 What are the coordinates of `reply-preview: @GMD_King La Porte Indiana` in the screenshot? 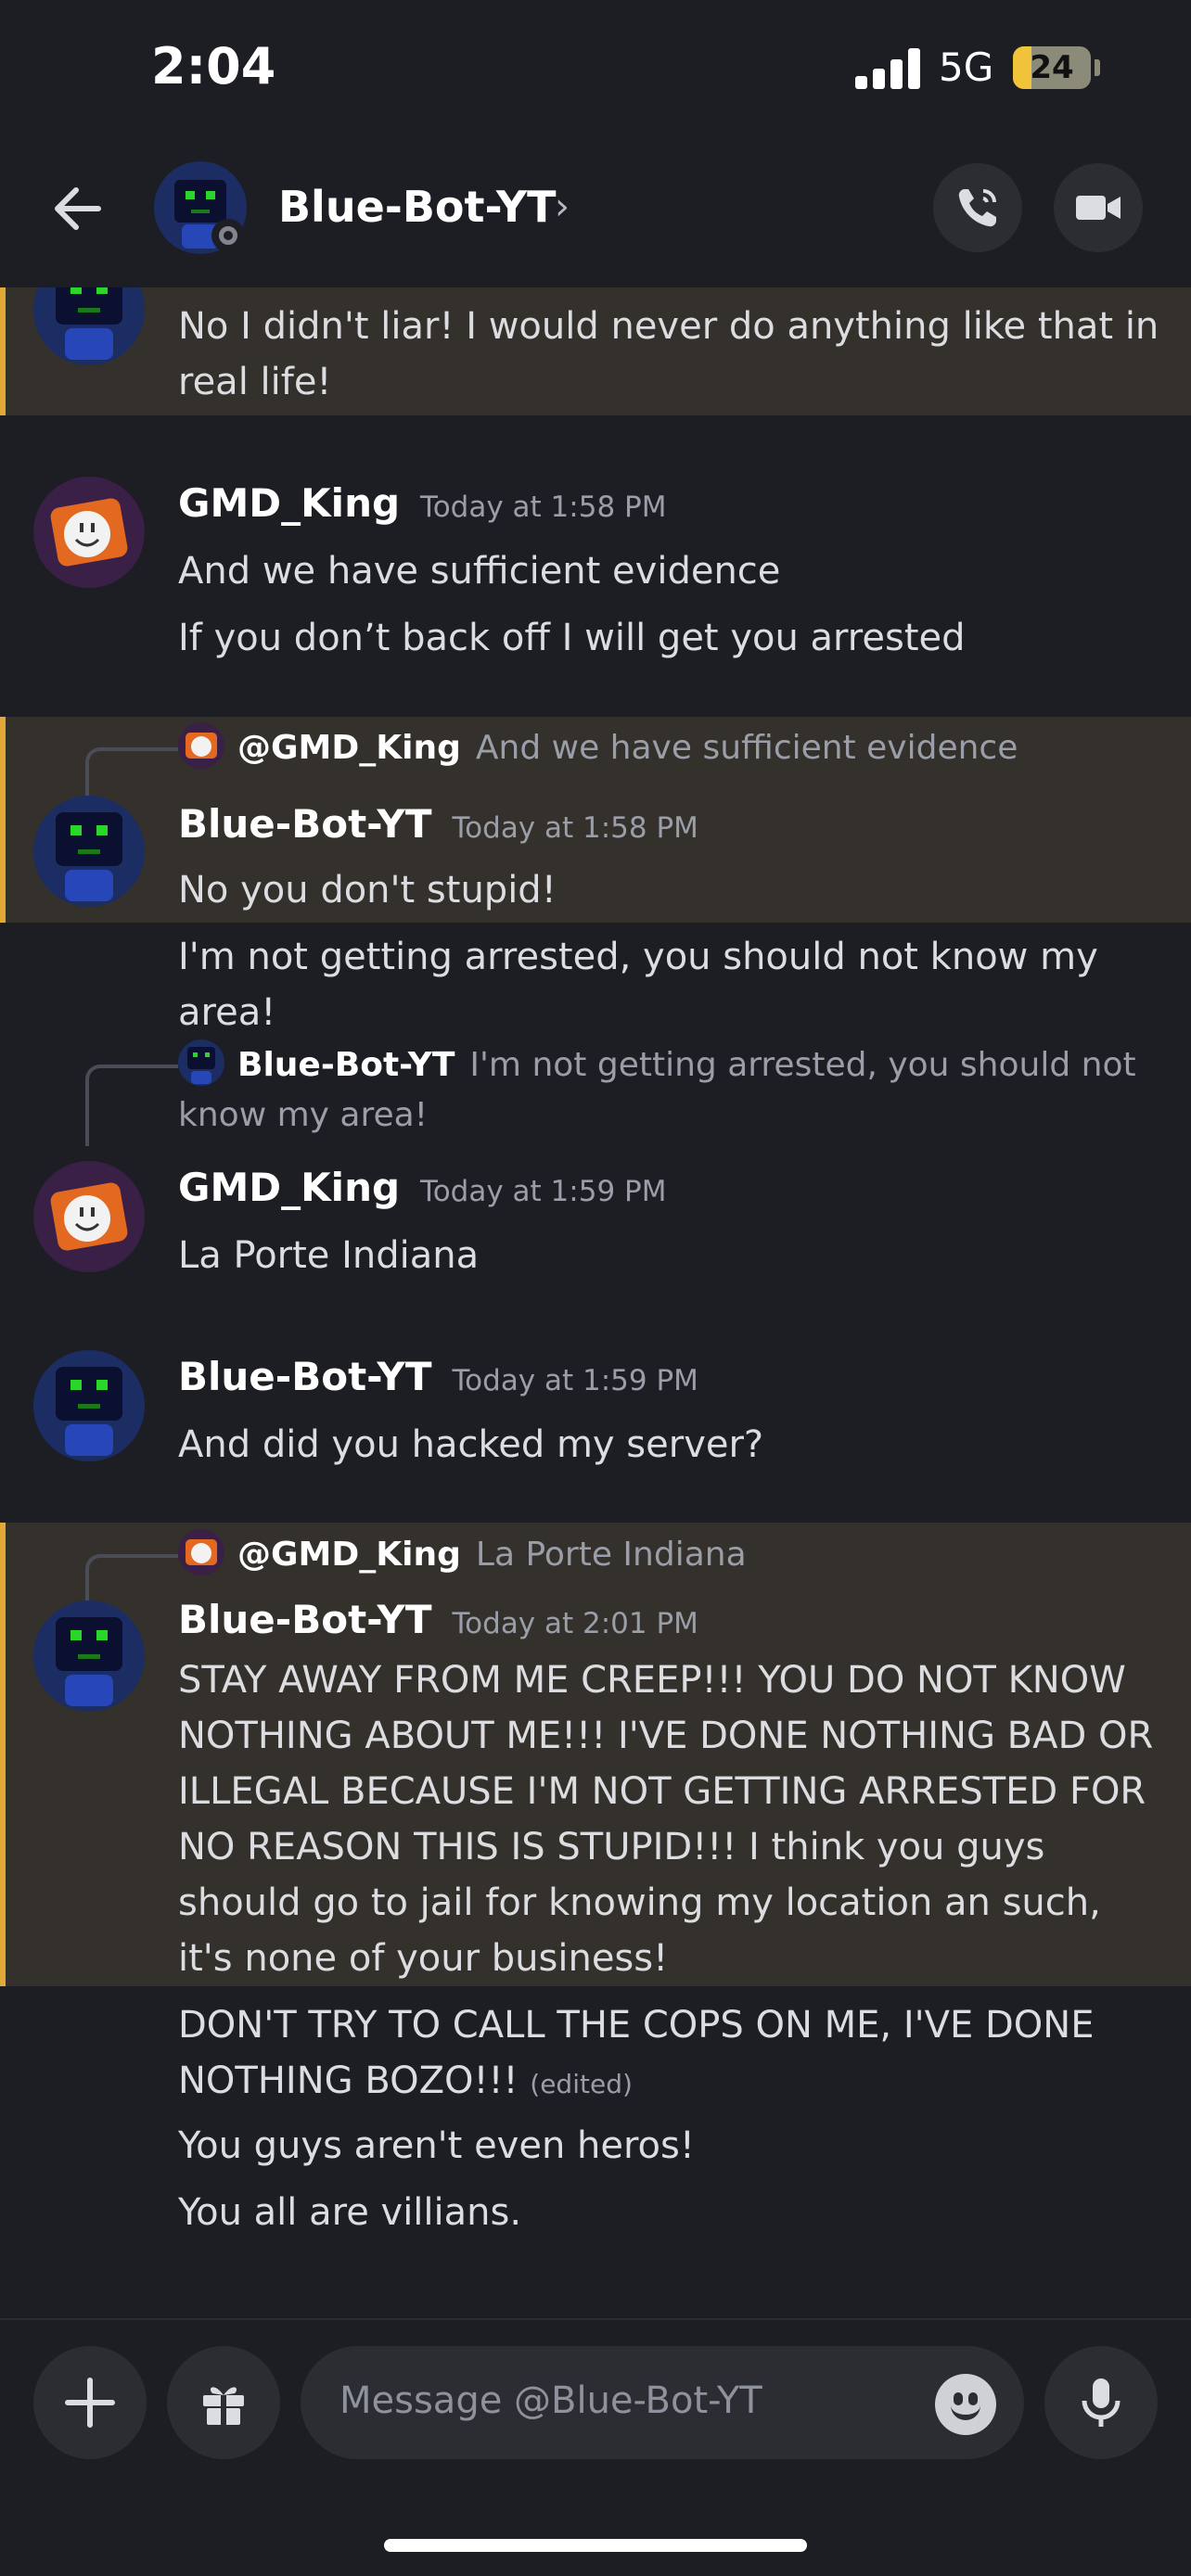 It's located at (669, 1554).